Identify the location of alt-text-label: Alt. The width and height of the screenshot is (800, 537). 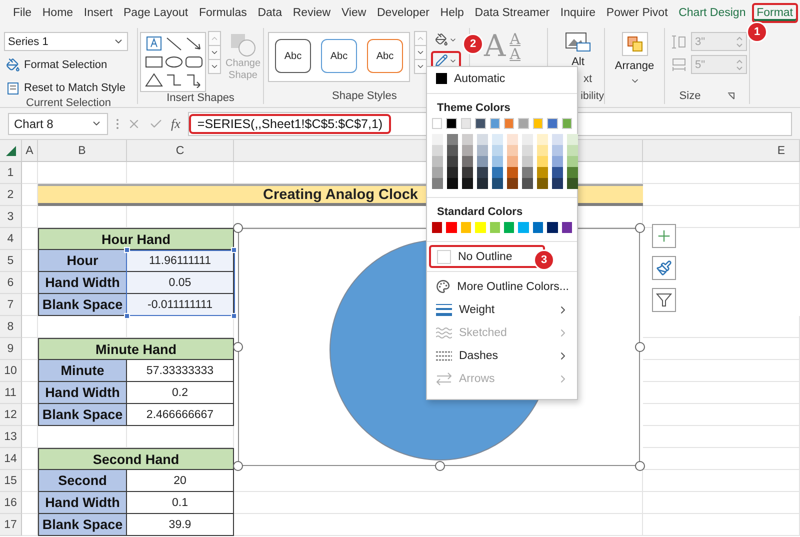
(578, 62).